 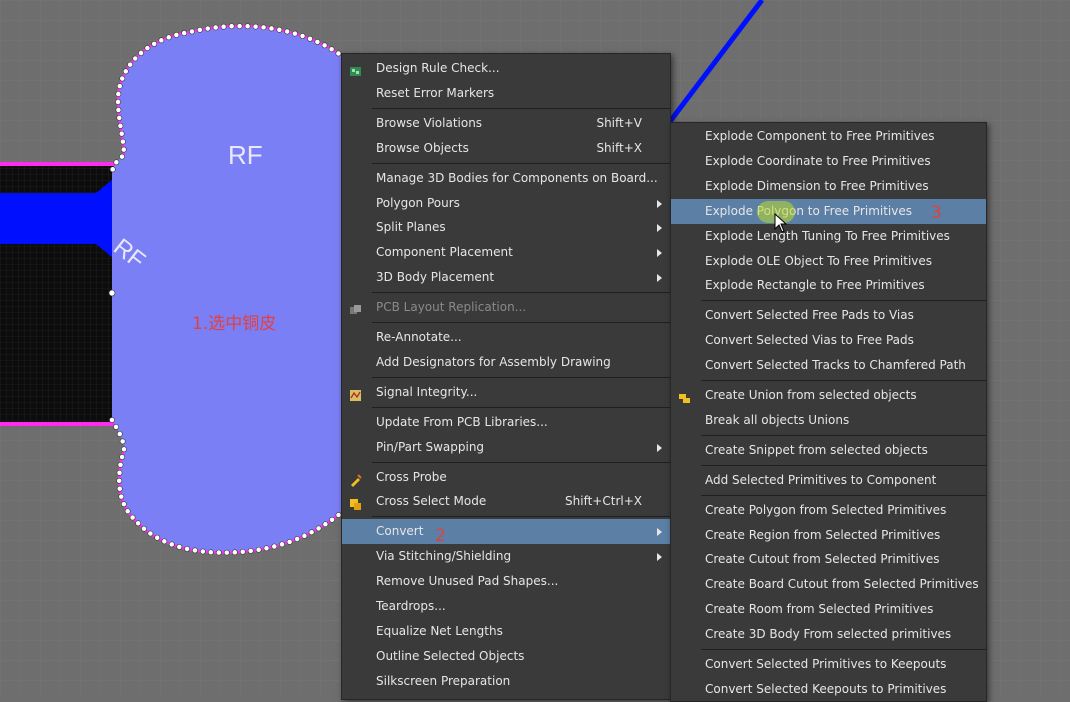 What do you see at coordinates (828, 261) in the screenshot?
I see `menu-item-explode-ole-object-to-free-primitives: Explode OLE Object To Free Primitives` at bounding box center [828, 261].